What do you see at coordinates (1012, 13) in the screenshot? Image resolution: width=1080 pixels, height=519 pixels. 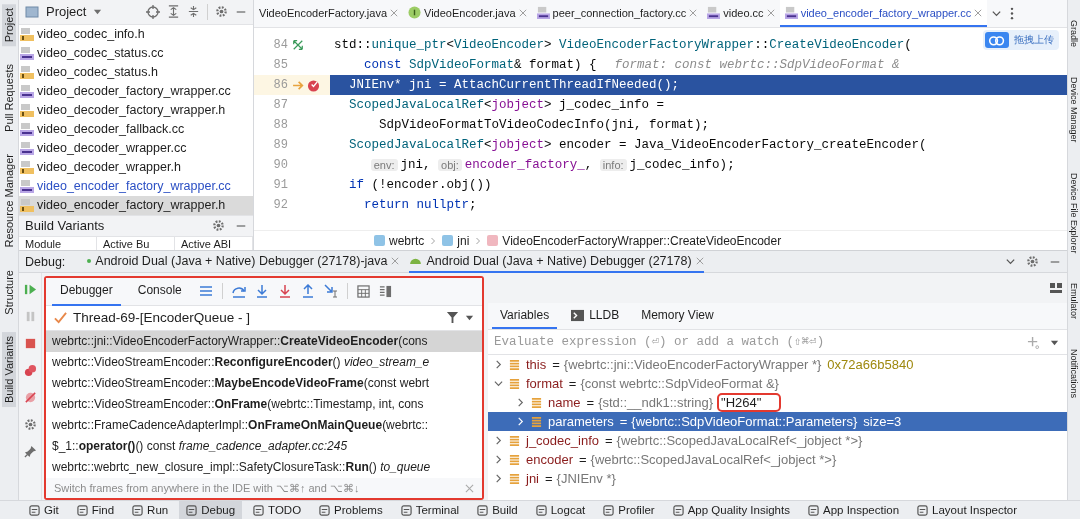 I see `more-icon` at bounding box center [1012, 13].